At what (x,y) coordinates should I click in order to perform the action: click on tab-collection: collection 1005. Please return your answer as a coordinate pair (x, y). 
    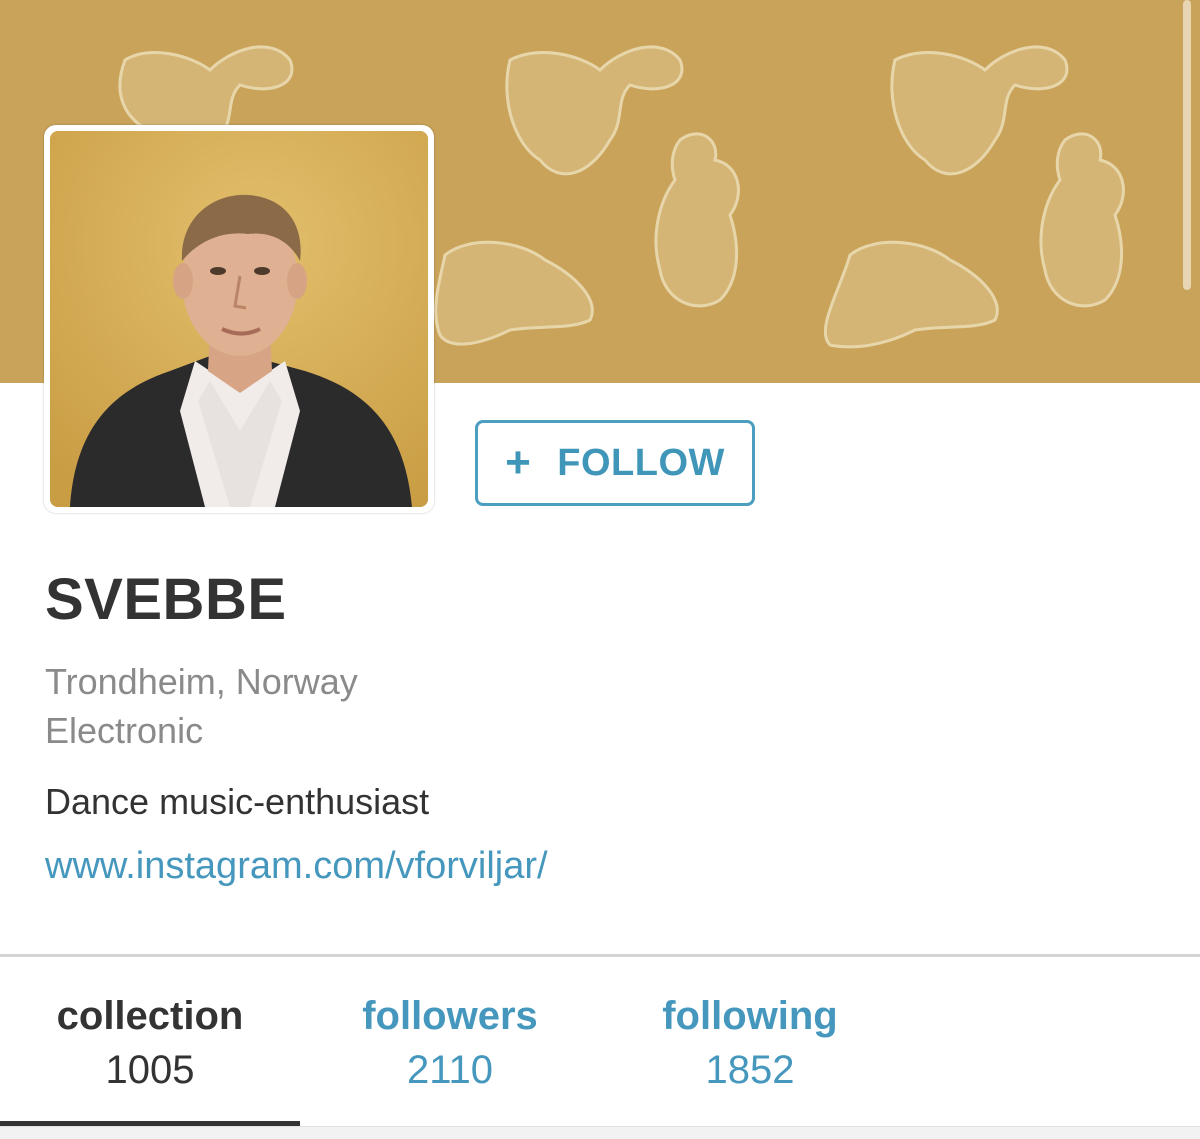
    Looking at the image, I should click on (150, 1044).